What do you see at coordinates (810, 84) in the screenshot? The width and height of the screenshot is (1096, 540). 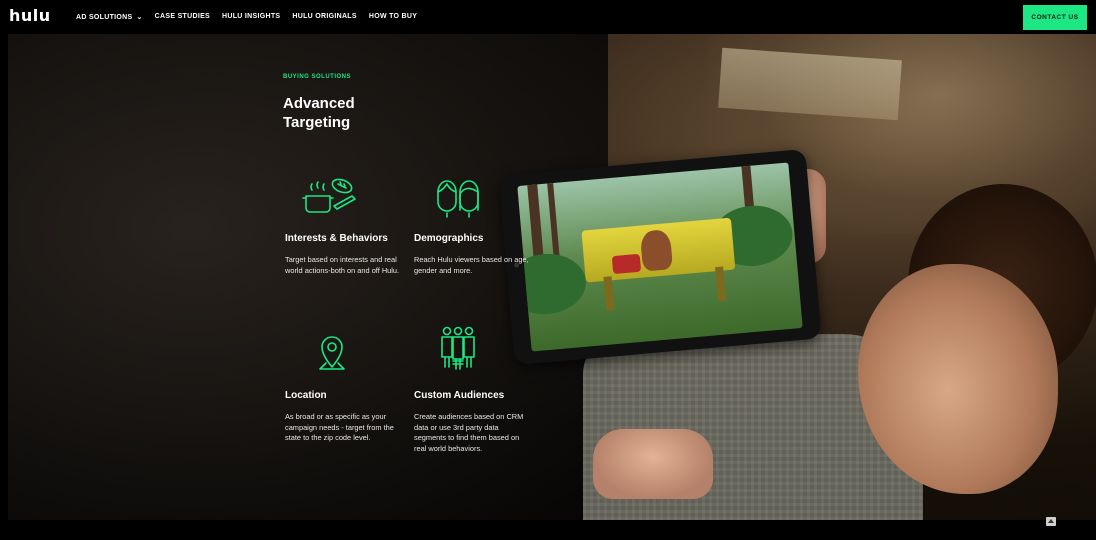 I see `background-books` at bounding box center [810, 84].